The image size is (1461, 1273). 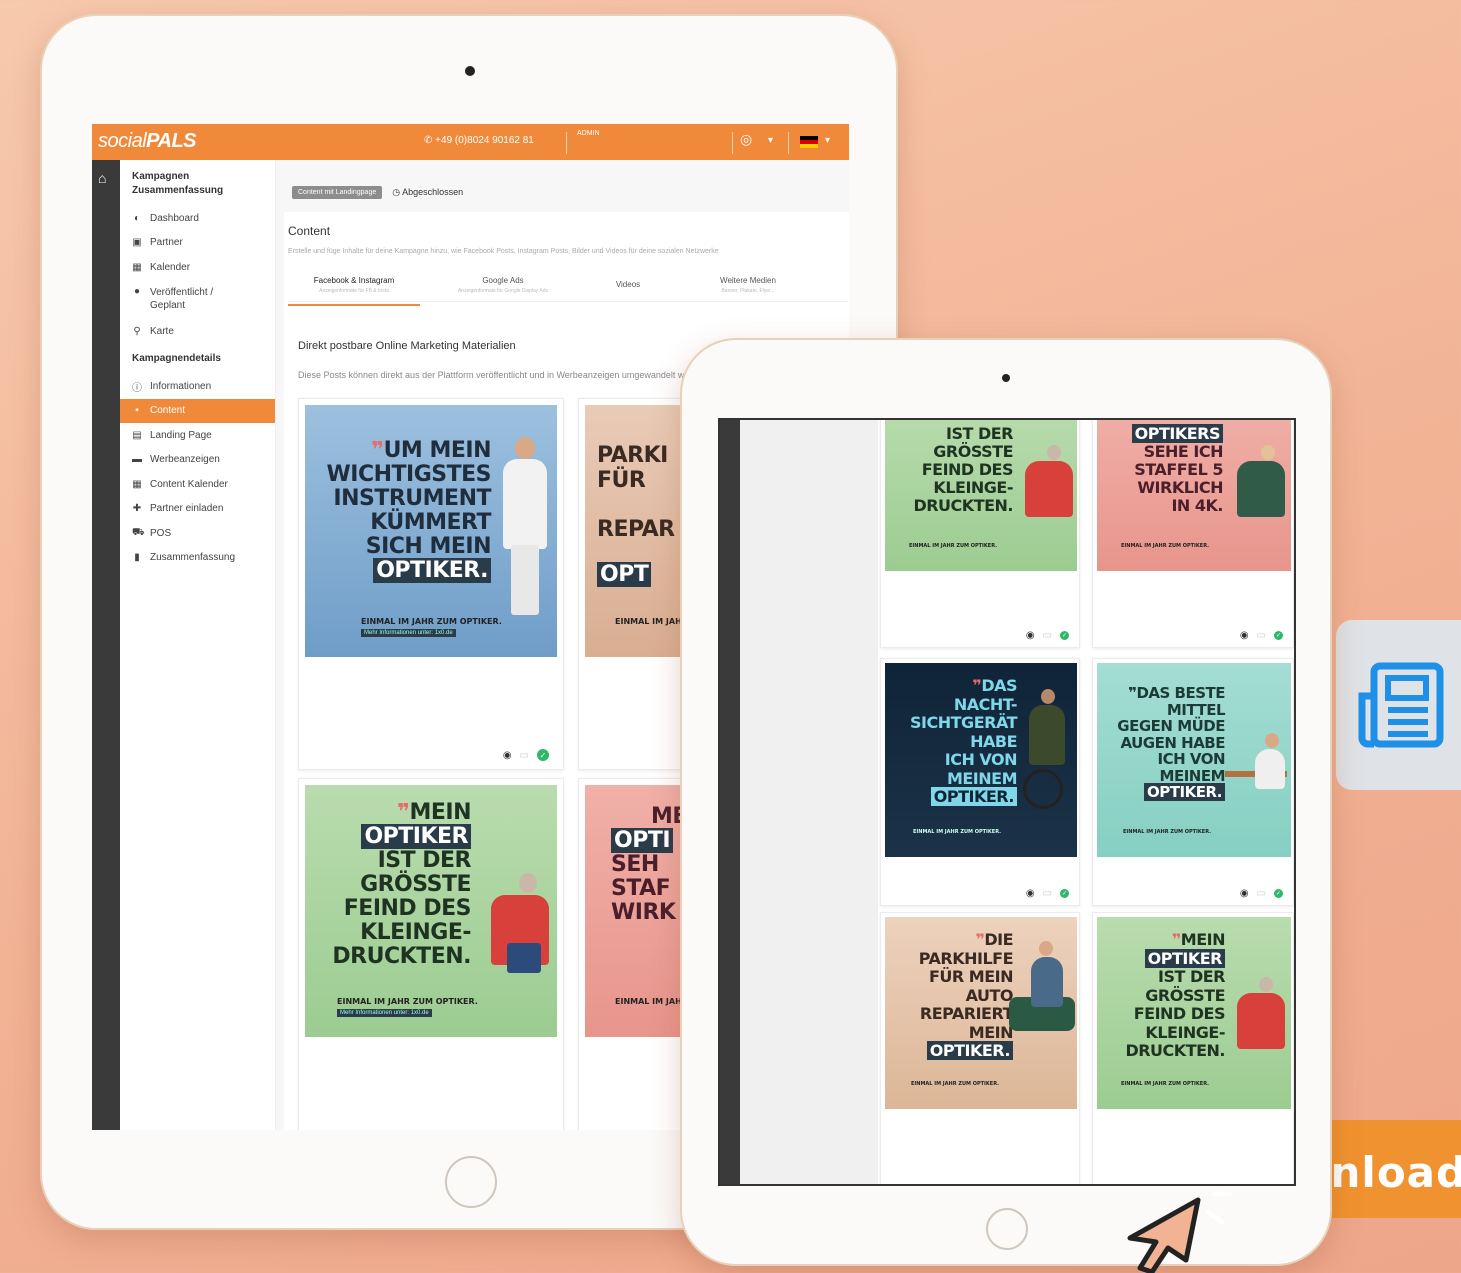 I want to click on invite-icon: ✚, so click(x=137, y=509).